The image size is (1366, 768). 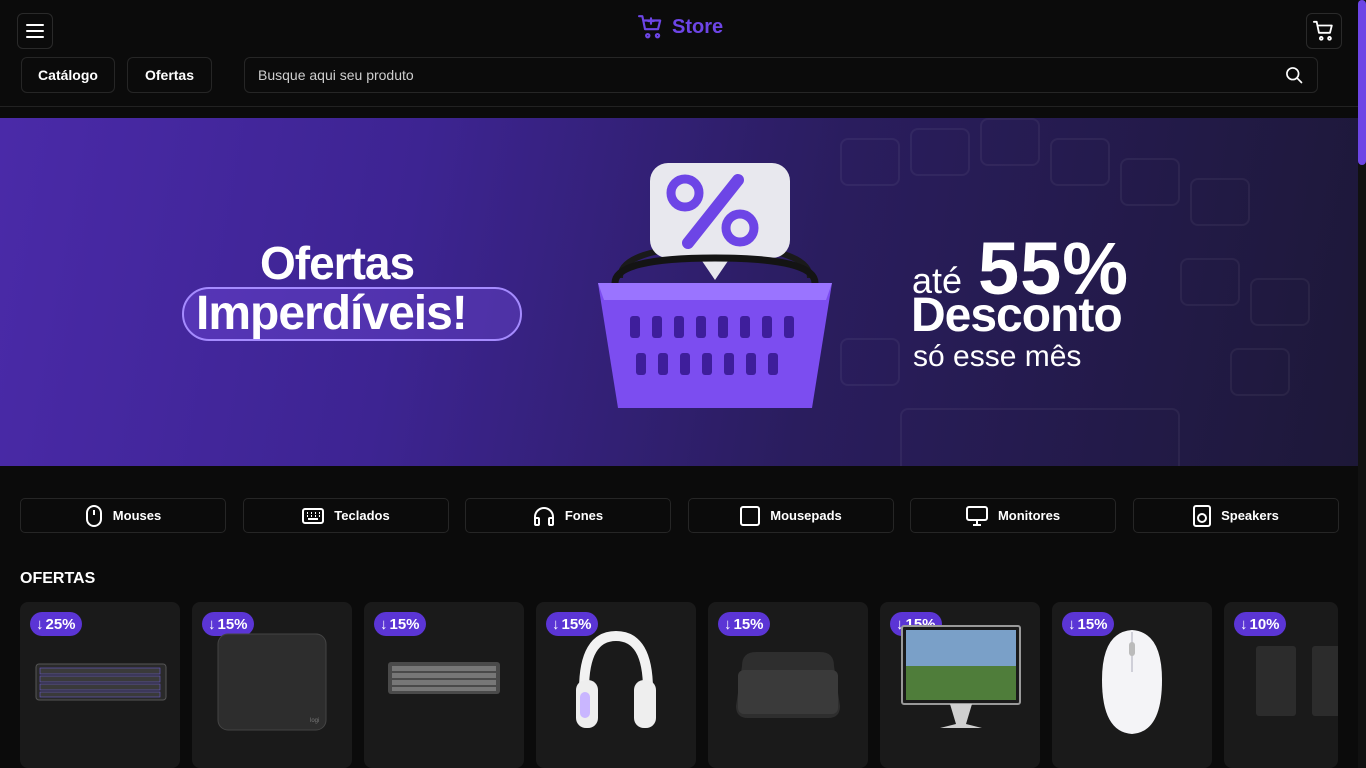 I want to click on category-speakers-button: Speakers, so click(x=1236, y=515).